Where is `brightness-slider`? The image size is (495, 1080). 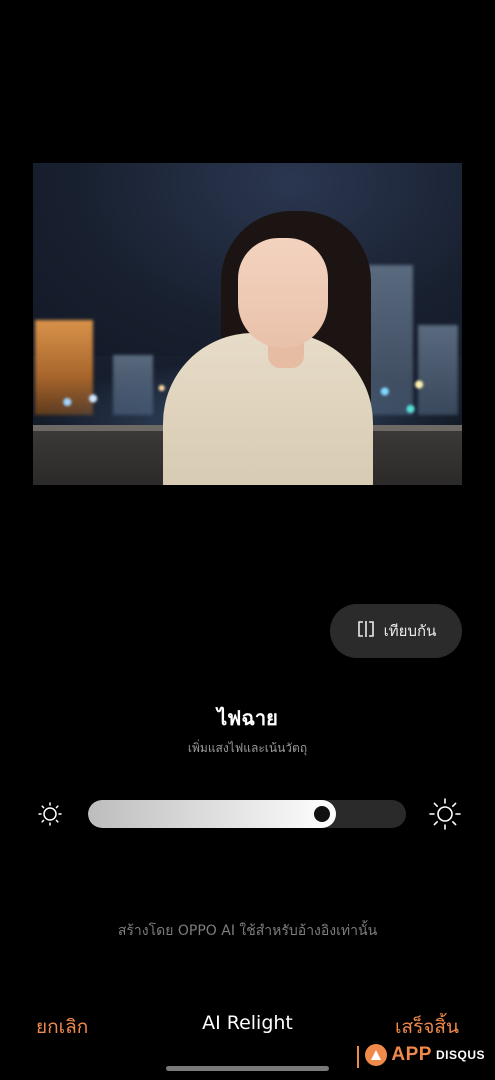 brightness-slider is located at coordinates (247, 814).